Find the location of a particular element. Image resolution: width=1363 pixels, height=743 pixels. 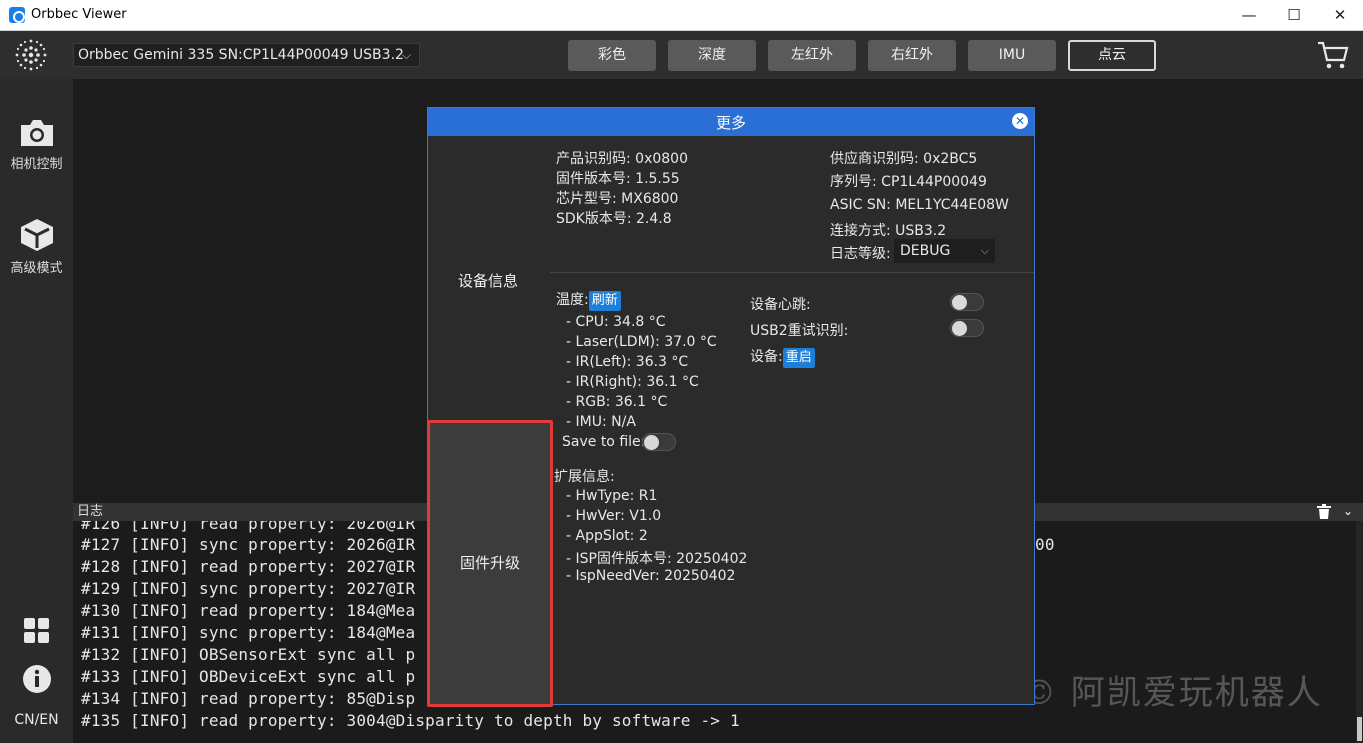

chevron-down-icon: ⌄ is located at coordinates (1348, 511).